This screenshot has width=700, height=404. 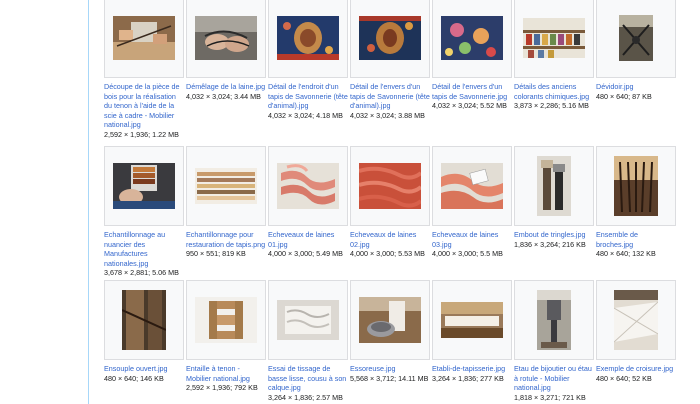 What do you see at coordinates (636, 87) in the screenshot?
I see `file-link: Dévidoir.jpg` at bounding box center [636, 87].